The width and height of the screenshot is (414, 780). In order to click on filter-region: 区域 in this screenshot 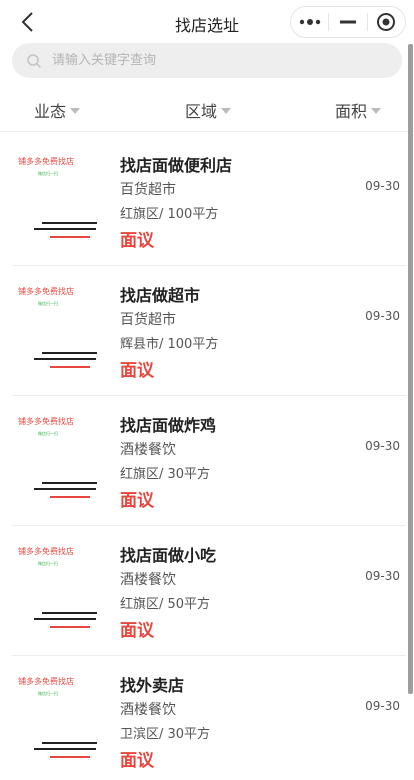, I will do `click(208, 110)`.